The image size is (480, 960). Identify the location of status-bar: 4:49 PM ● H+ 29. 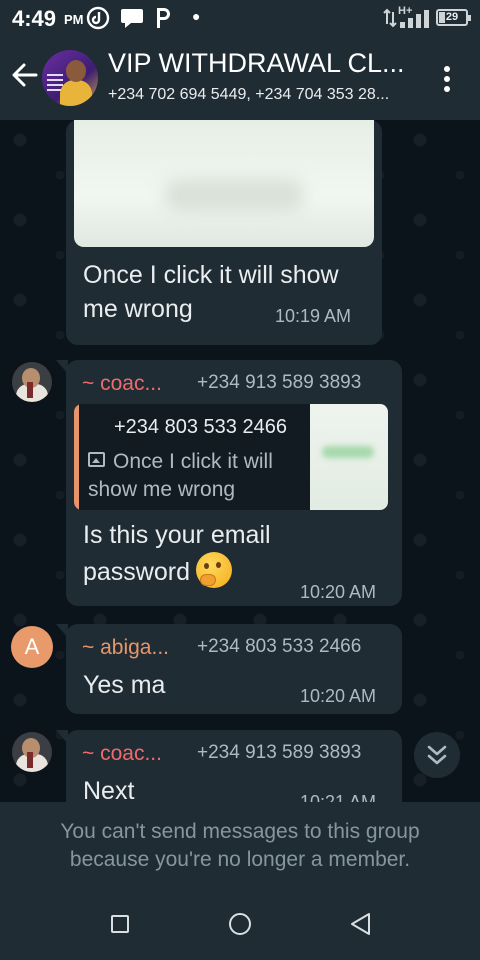
(240, 18).